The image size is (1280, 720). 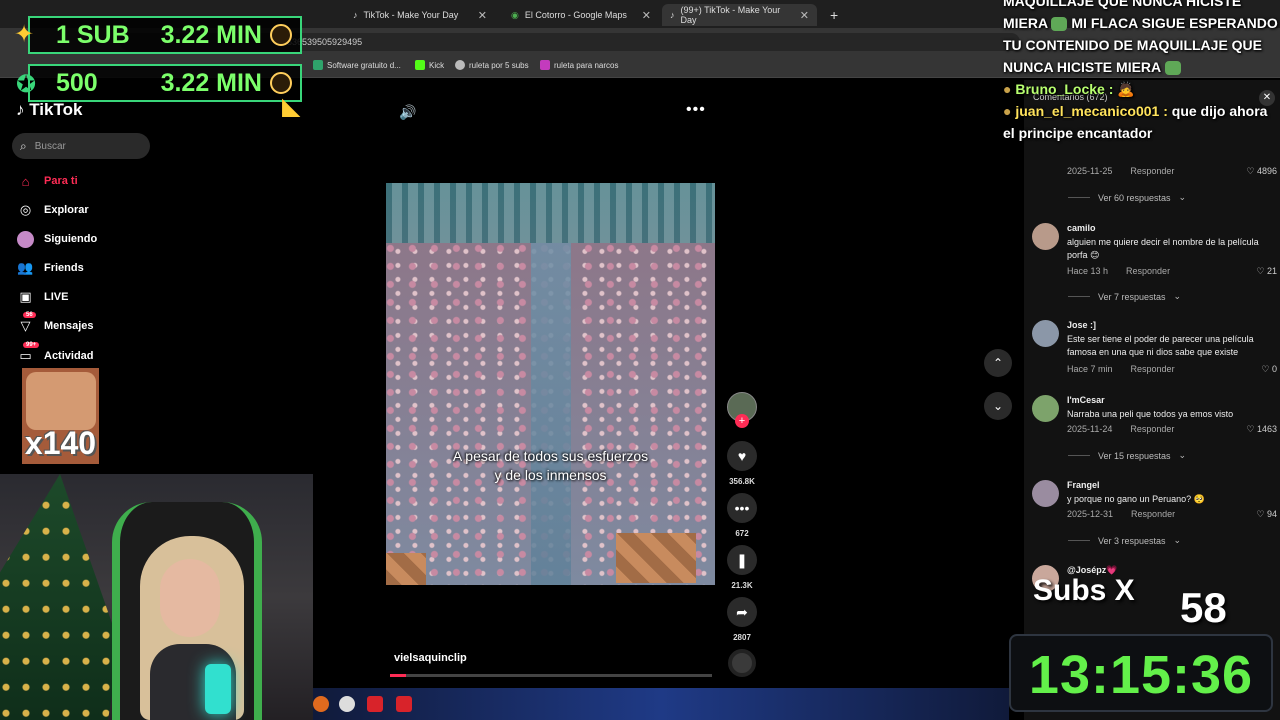 I want to click on tab-tiktok: ♪ TikTok - Make Your Day ✕, so click(x=420, y=15).